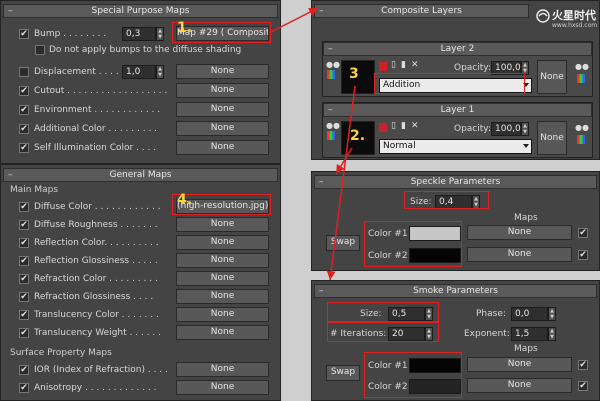 This screenshot has width=600, height=401. I want to click on layer-2-mask-none-button: None, so click(552, 77).